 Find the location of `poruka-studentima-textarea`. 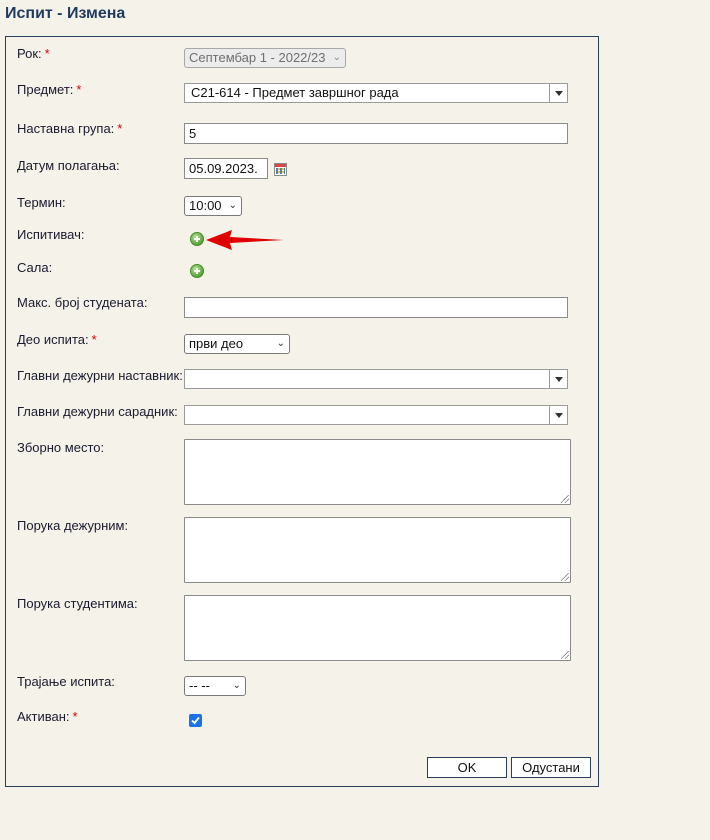

poruka-studentima-textarea is located at coordinates (377, 628).